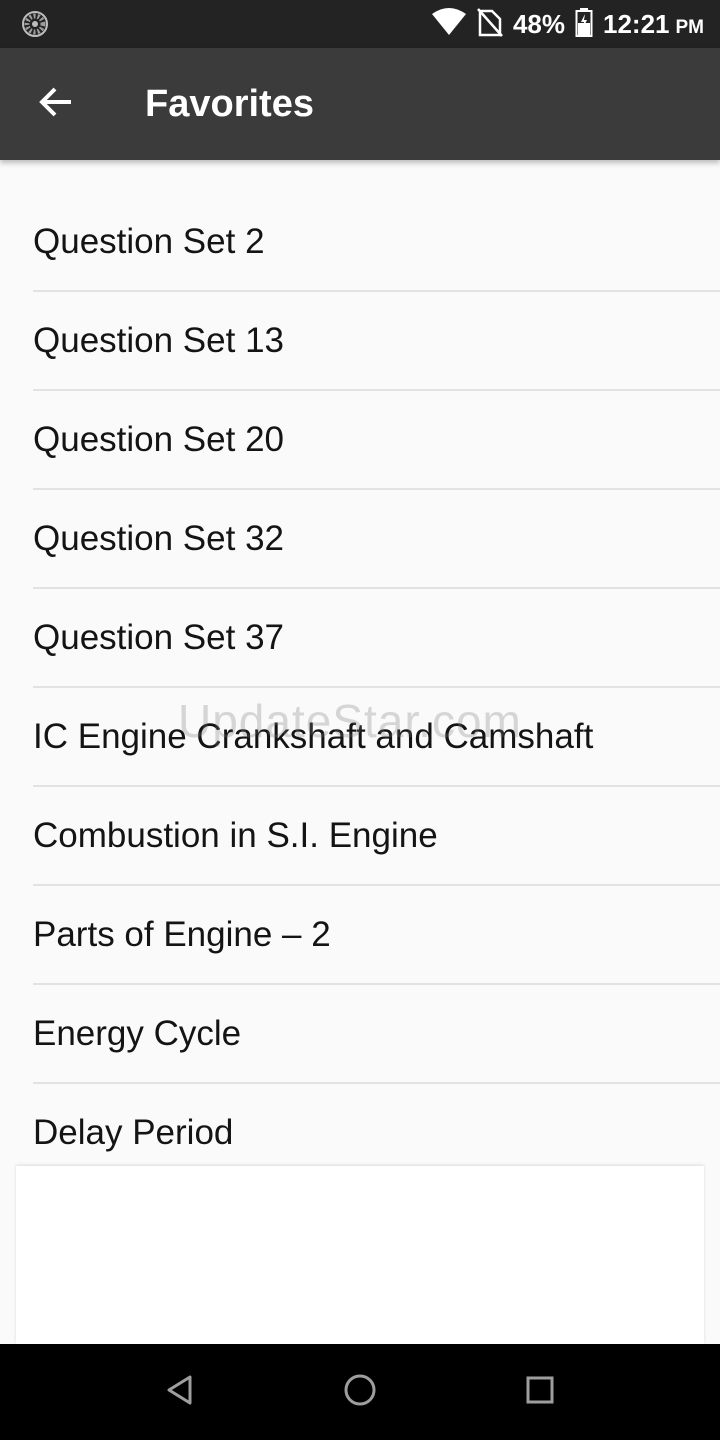 This screenshot has height=1440, width=720. I want to click on arrow-back-icon, so click(56, 104).